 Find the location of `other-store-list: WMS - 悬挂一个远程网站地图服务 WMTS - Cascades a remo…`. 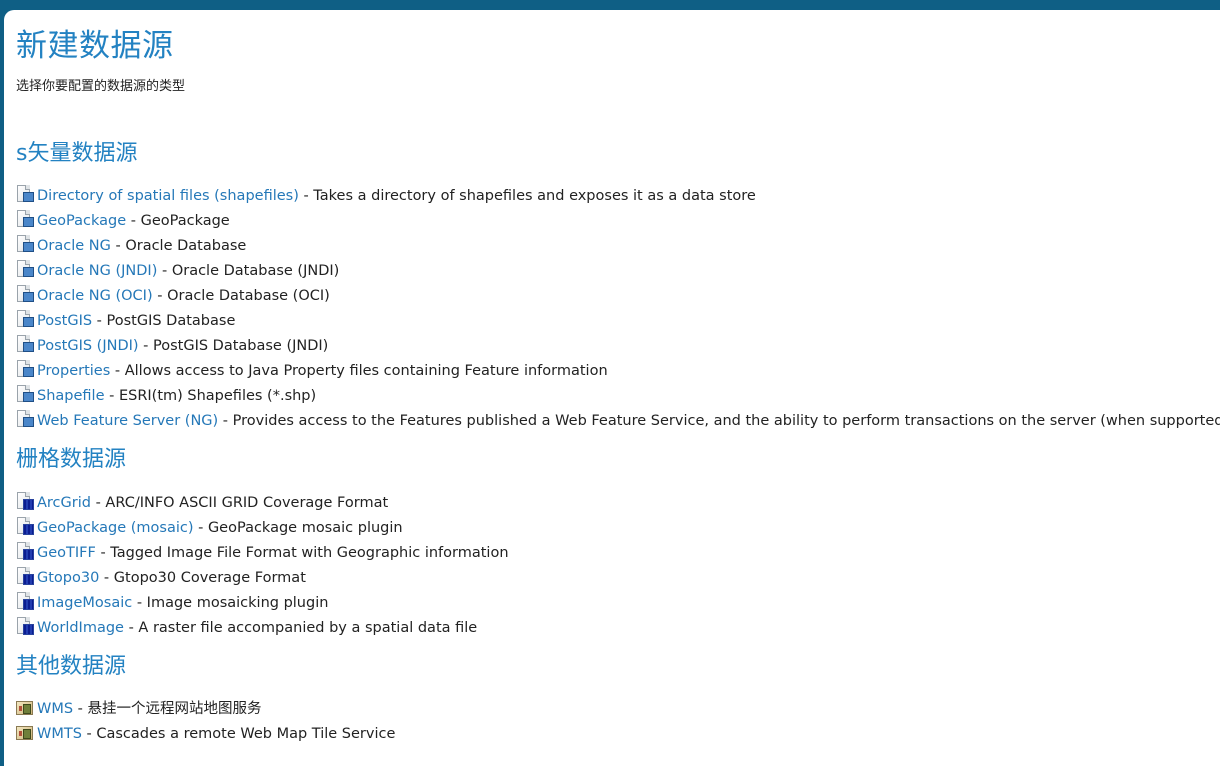

other-store-list: WMS - 悬挂一个远程网站地图服务 WMTS - Cascades a remo… is located at coordinates (205, 722).